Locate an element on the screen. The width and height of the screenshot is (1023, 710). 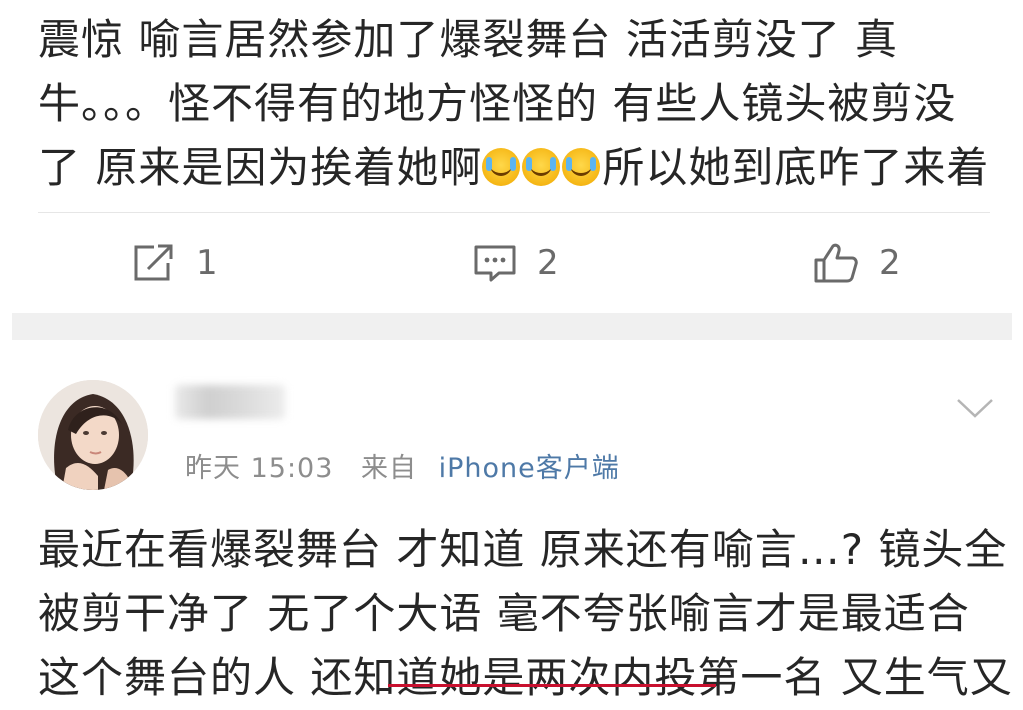
highlight-underline is located at coordinates (552, 685).